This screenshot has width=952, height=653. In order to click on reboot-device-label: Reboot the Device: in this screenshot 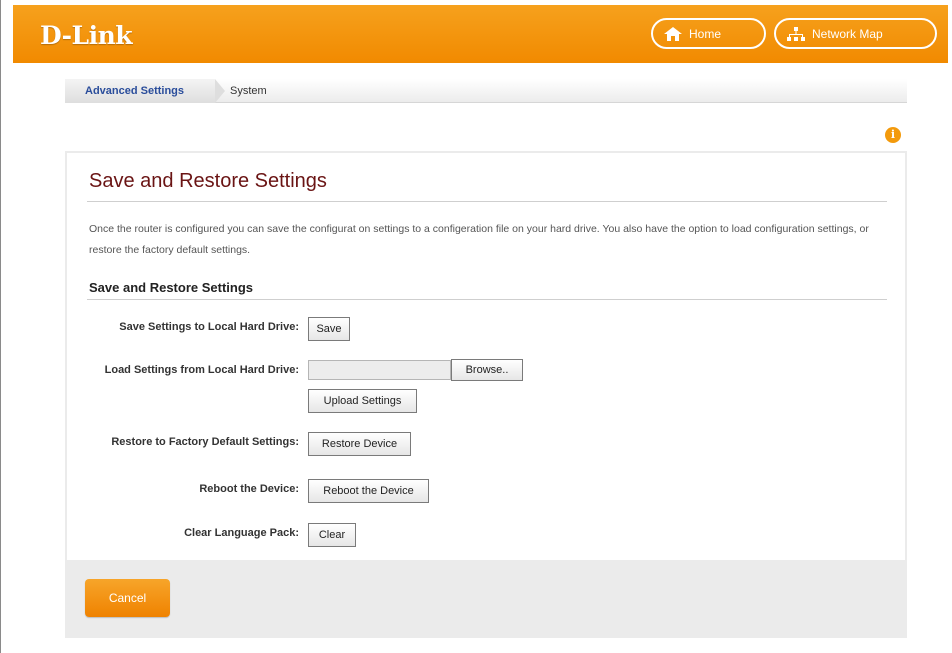, I will do `click(249, 489)`.